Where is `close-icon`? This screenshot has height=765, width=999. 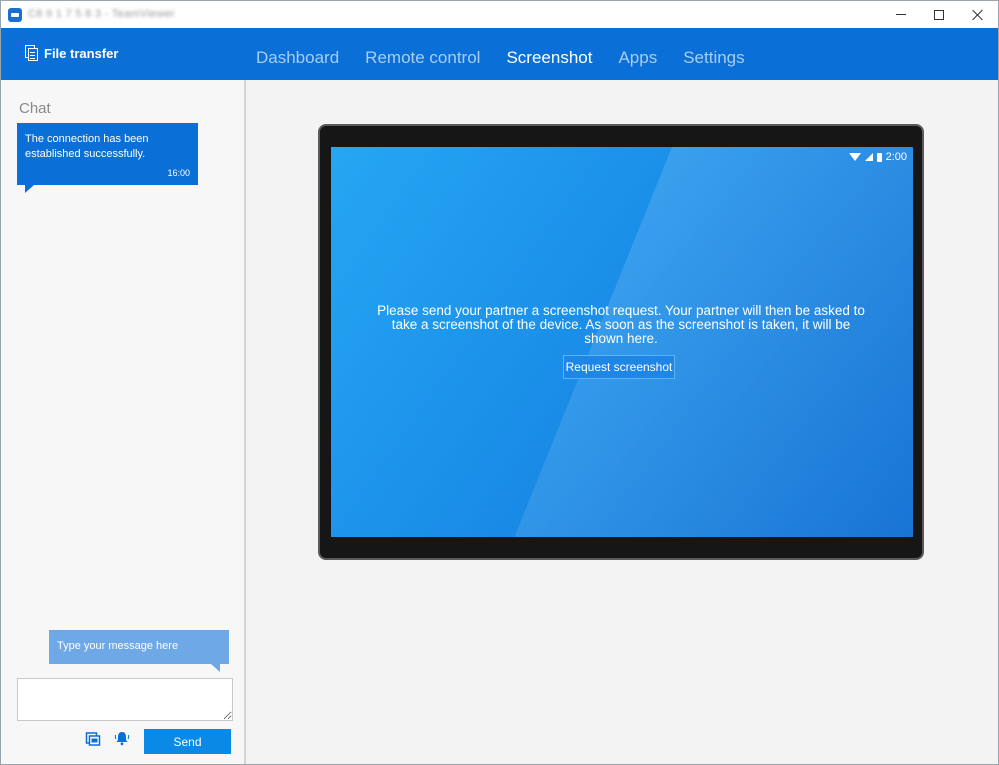
close-icon is located at coordinates (978, 15).